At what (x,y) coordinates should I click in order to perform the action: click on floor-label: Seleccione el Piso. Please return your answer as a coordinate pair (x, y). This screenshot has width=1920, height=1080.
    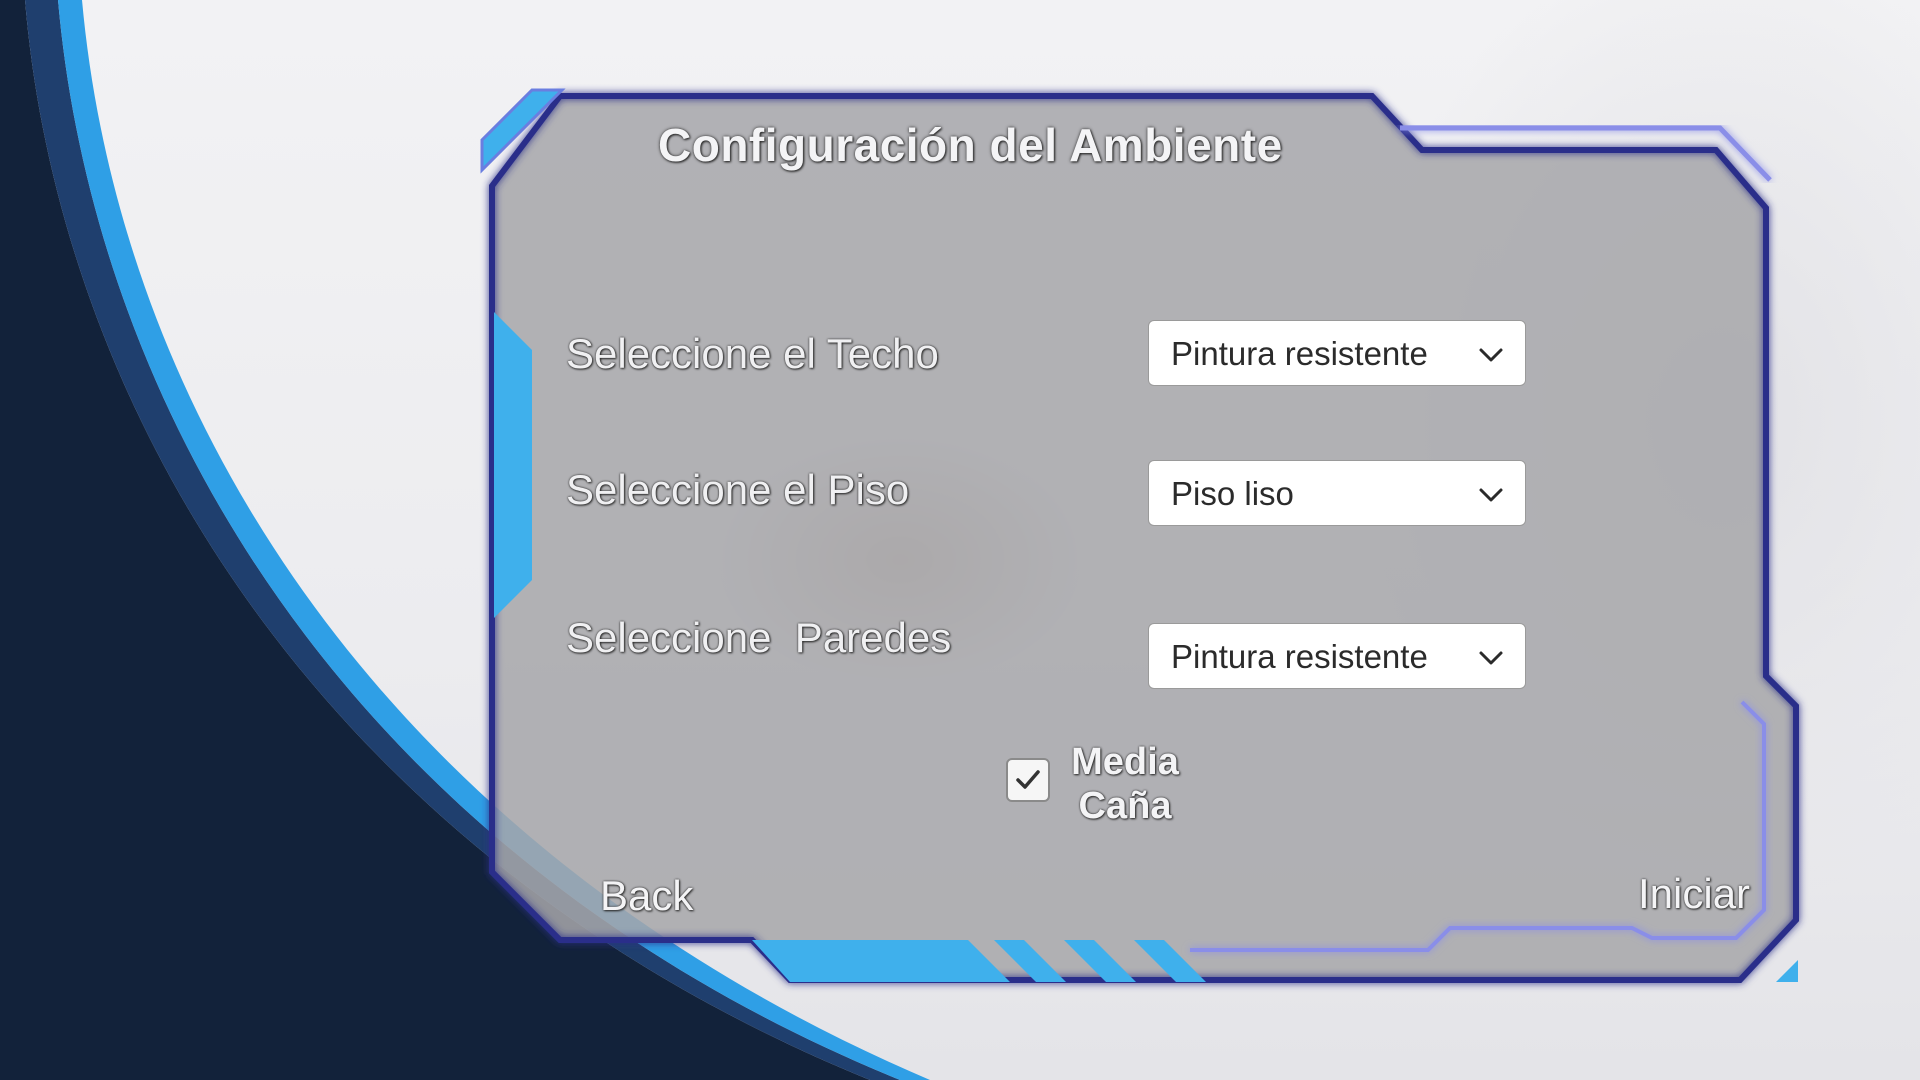
    Looking at the image, I should click on (738, 489).